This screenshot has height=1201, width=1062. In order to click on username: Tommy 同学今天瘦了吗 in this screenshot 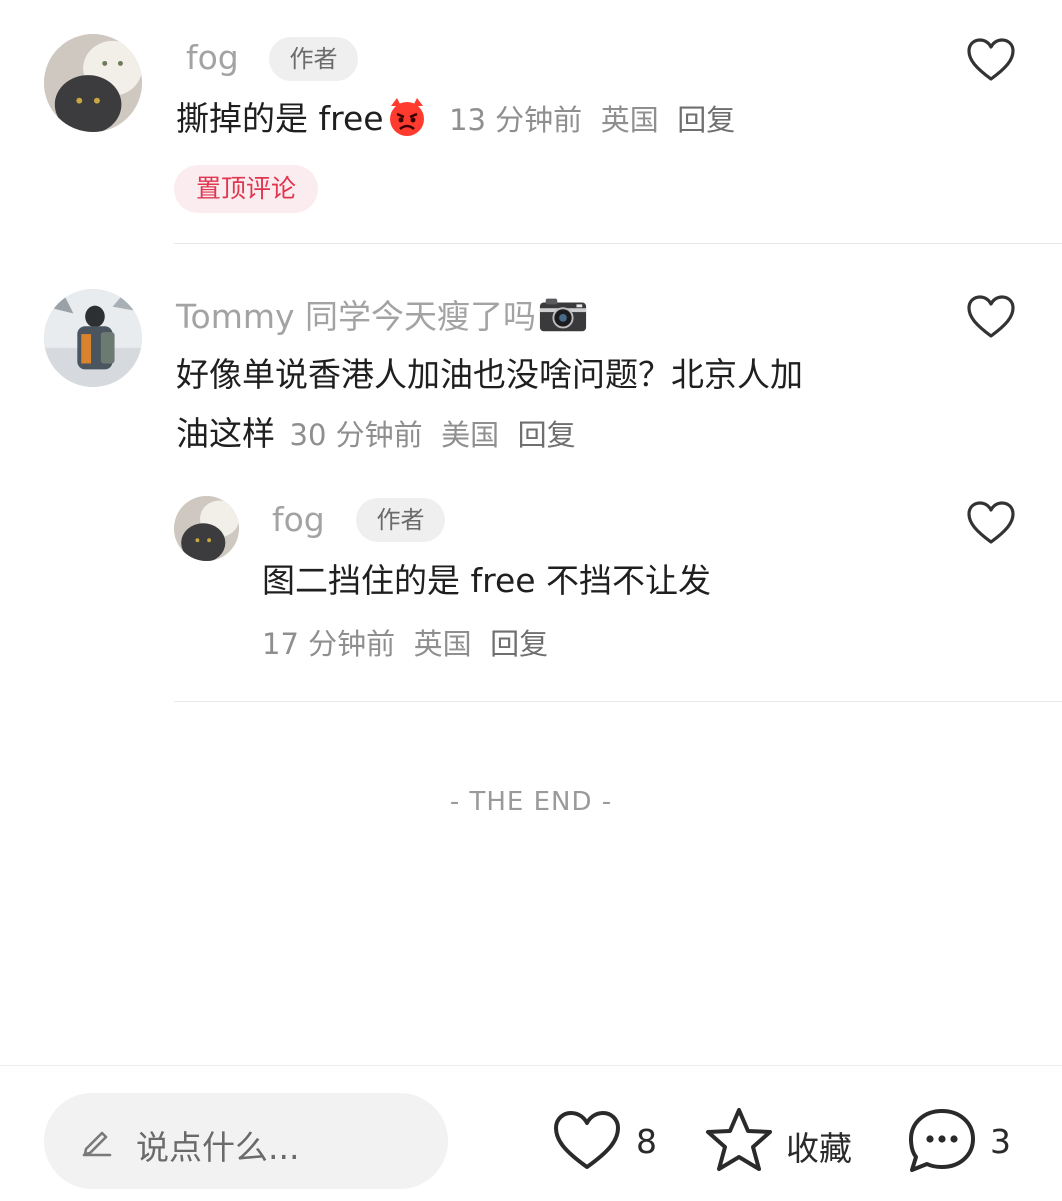, I will do `click(382, 315)`.